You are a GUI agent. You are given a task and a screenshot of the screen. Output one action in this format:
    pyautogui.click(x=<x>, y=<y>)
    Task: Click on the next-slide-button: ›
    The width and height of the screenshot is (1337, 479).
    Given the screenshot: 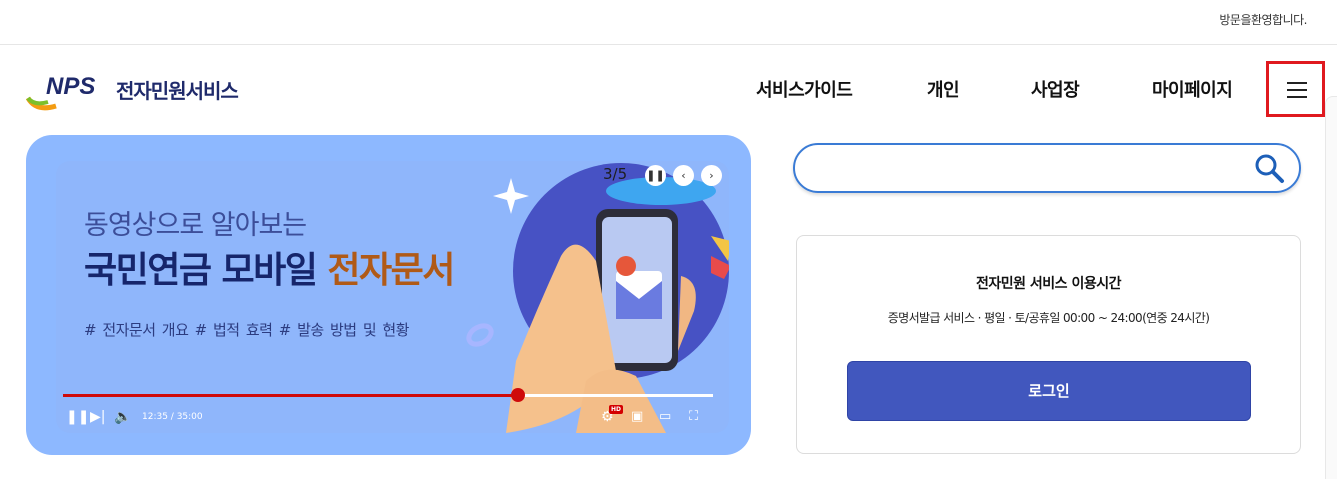 What is the action you would take?
    pyautogui.click(x=711, y=175)
    